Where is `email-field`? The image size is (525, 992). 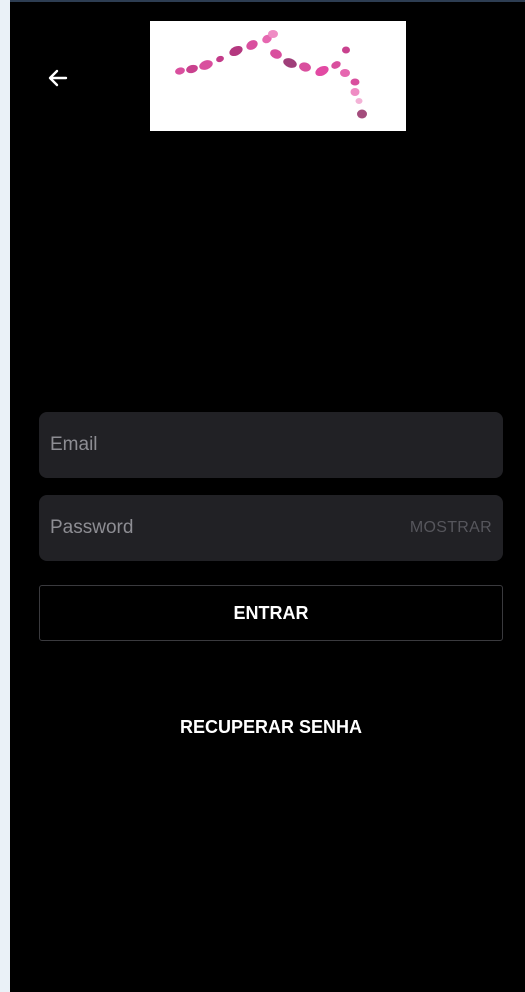
email-field is located at coordinates (271, 445).